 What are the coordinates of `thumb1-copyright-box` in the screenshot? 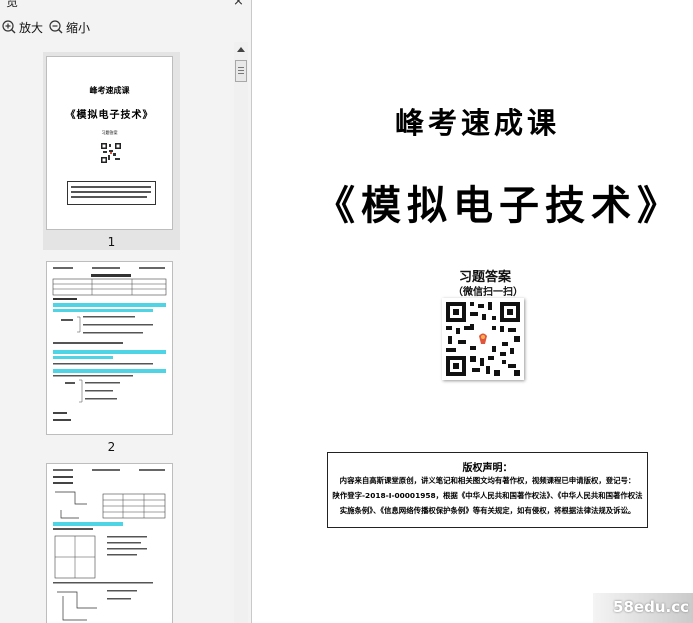 It's located at (111, 193).